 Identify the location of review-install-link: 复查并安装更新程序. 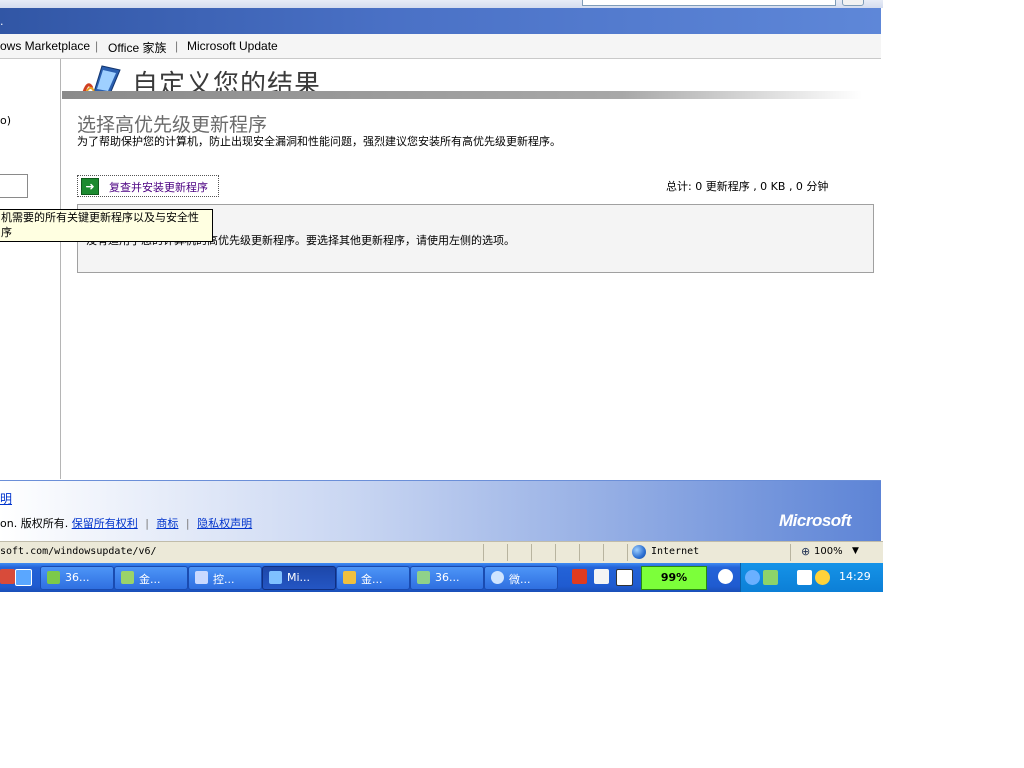
(158, 187).